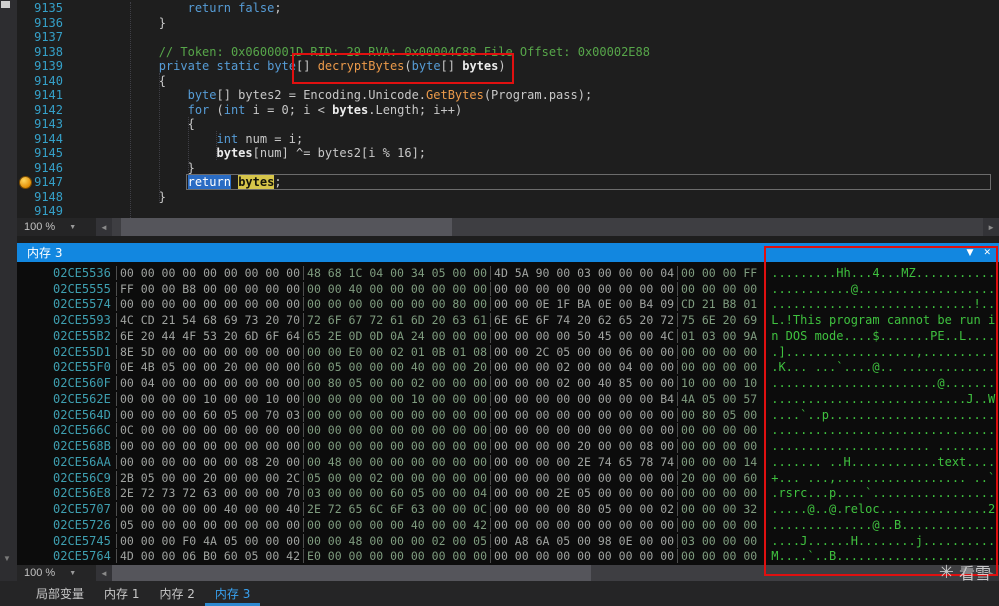  What do you see at coordinates (208, 461) in the screenshot?
I see `memory-hex-group: 00 00 00 00 00 00 08 20 00` at bounding box center [208, 461].